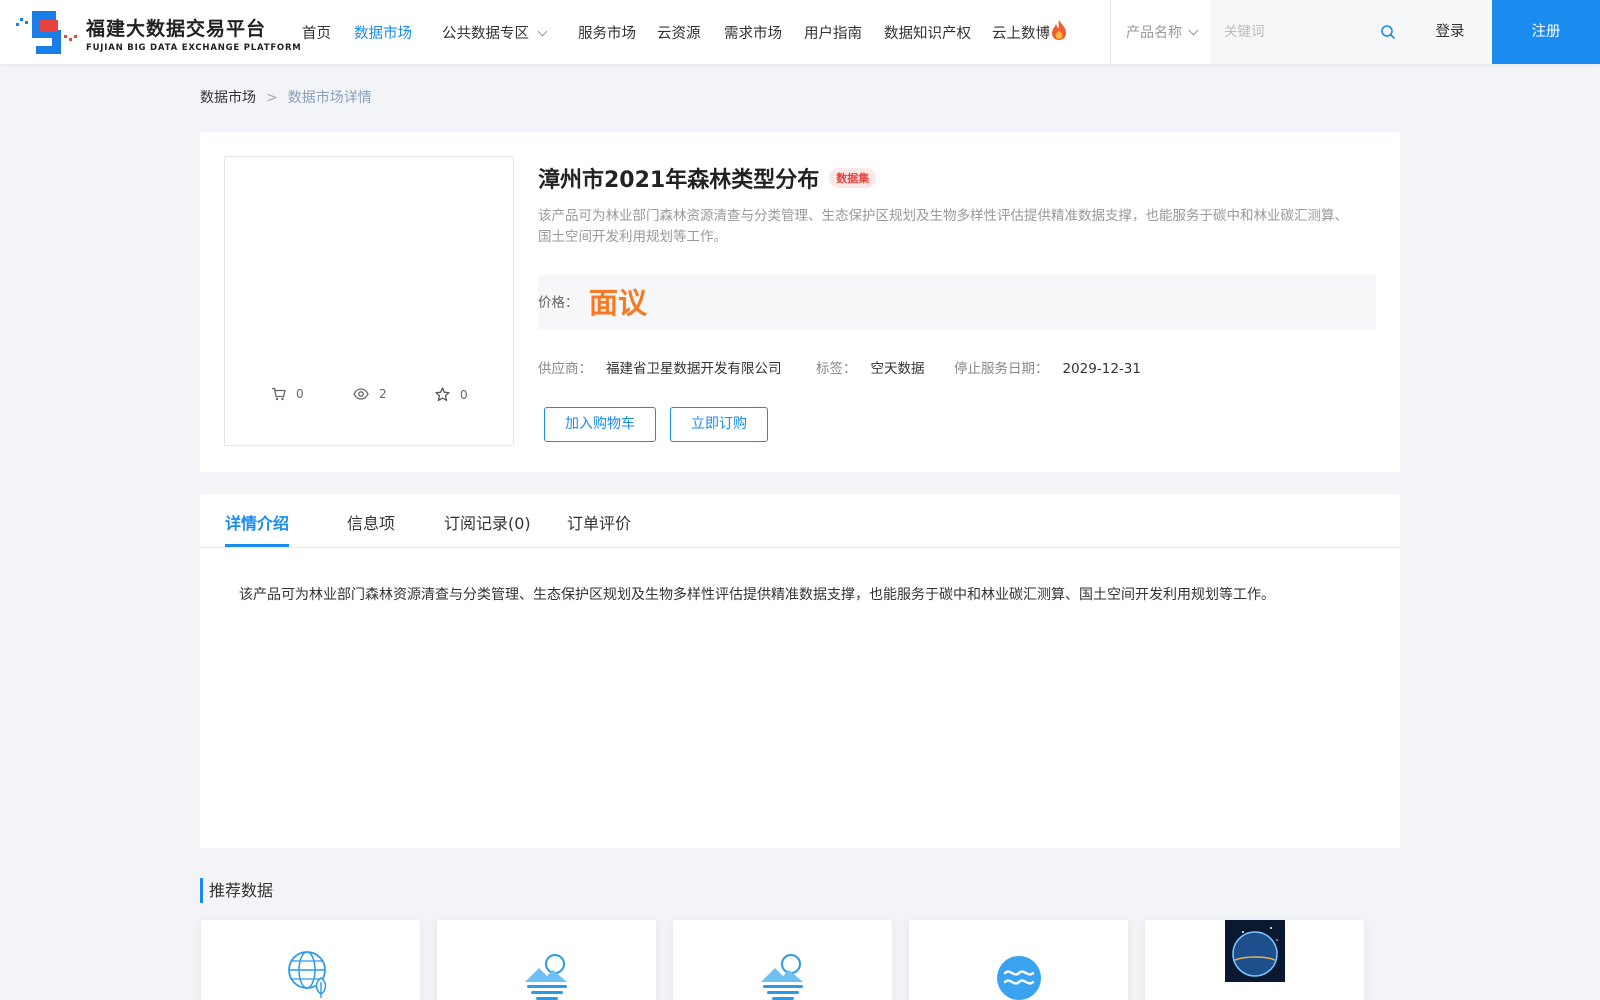  What do you see at coordinates (287, 394) in the screenshot?
I see `cart-count: 0` at bounding box center [287, 394].